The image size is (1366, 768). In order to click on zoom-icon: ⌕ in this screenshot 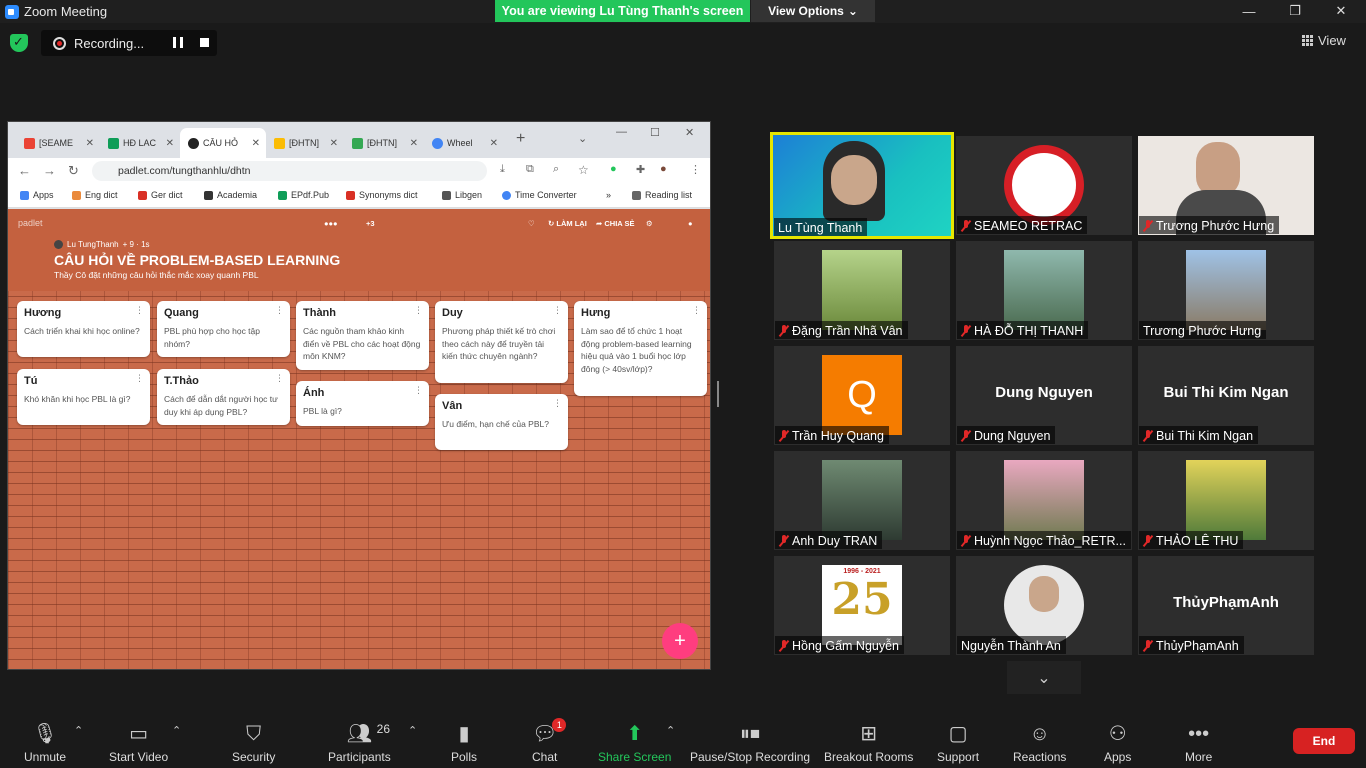, I will do `click(556, 169)`.